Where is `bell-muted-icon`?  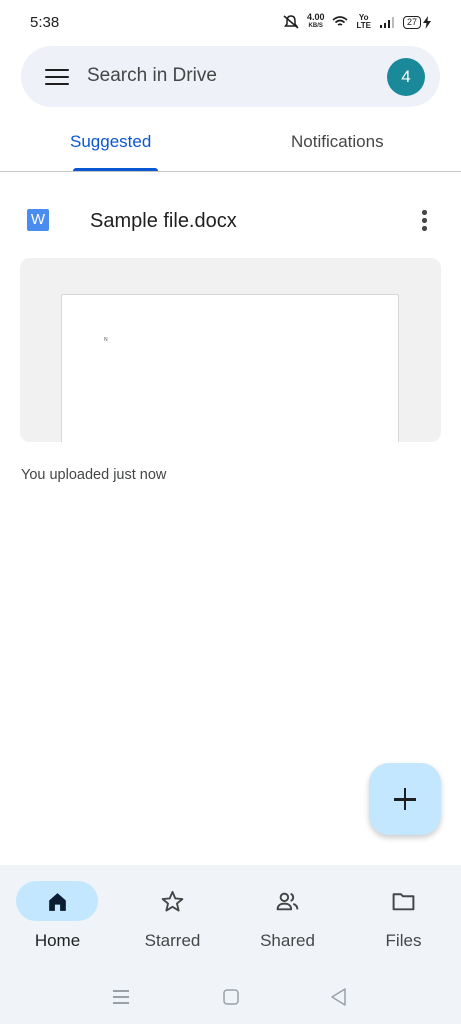
bell-muted-icon is located at coordinates (291, 22).